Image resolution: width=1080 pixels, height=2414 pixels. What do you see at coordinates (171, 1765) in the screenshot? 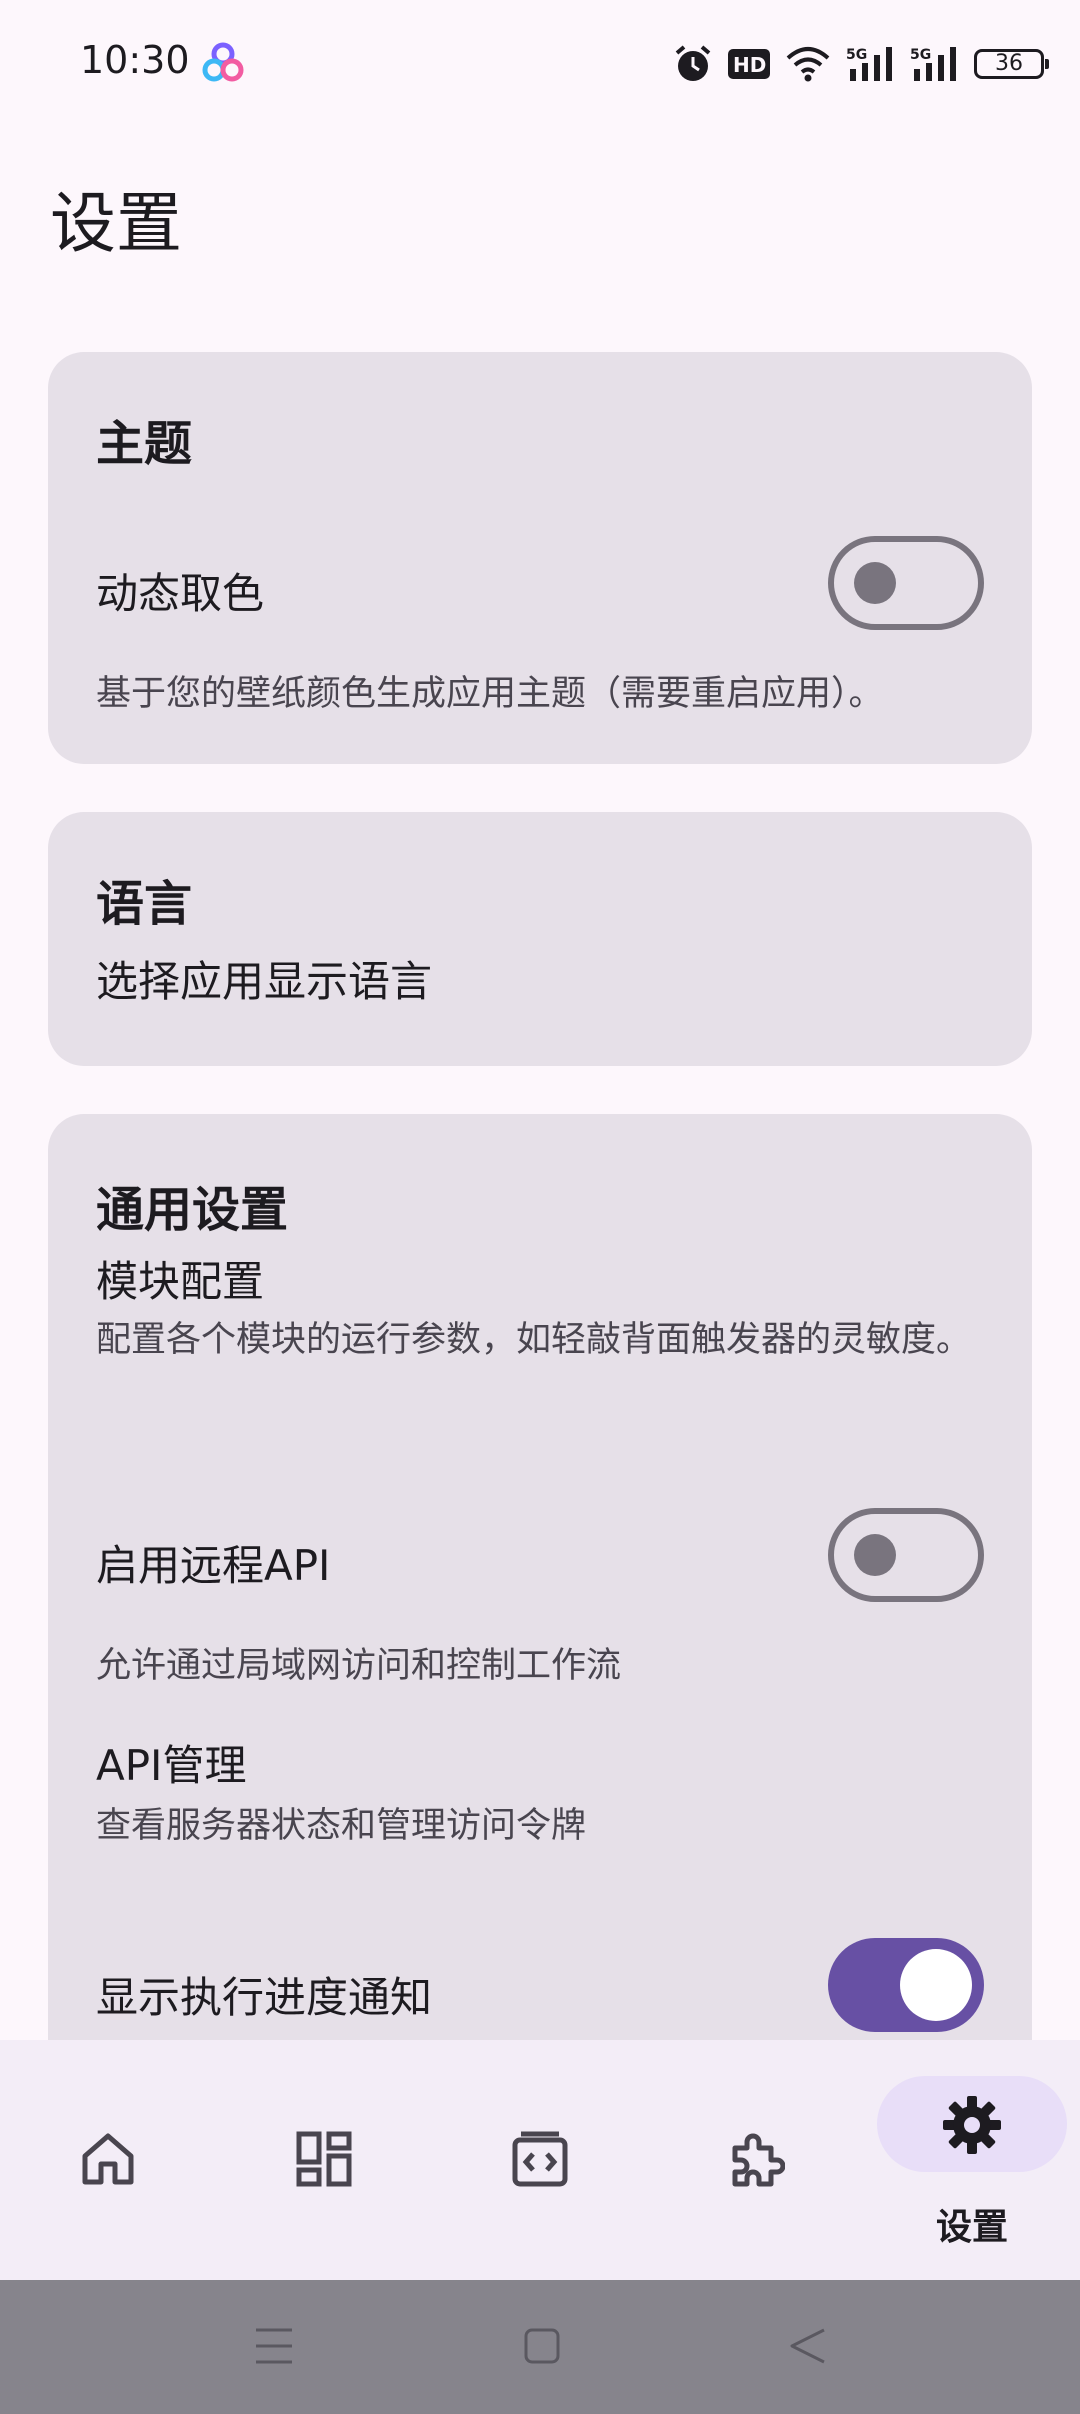
I see `api-manage-label: API管理` at bounding box center [171, 1765].